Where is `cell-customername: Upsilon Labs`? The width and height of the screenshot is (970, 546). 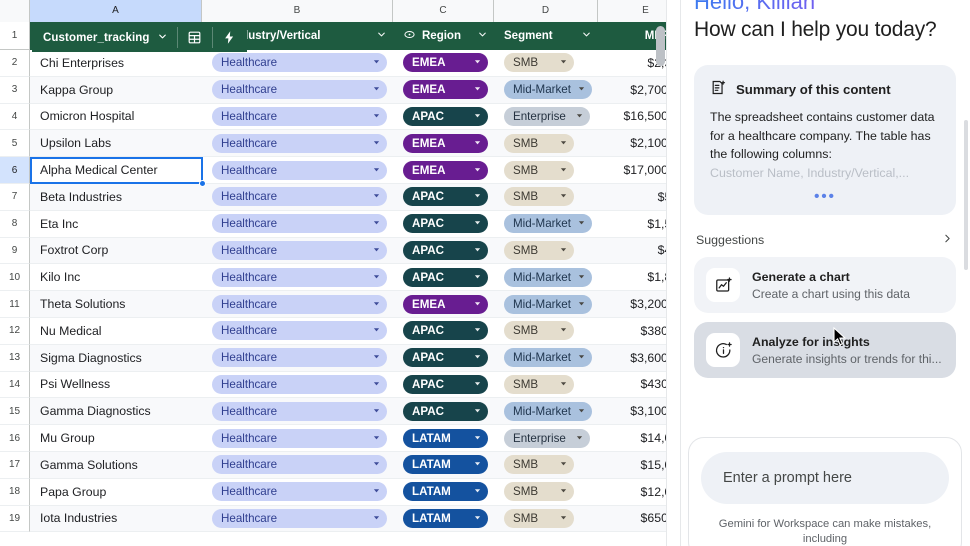 cell-customername: Upsilon Labs is located at coordinates (116, 144).